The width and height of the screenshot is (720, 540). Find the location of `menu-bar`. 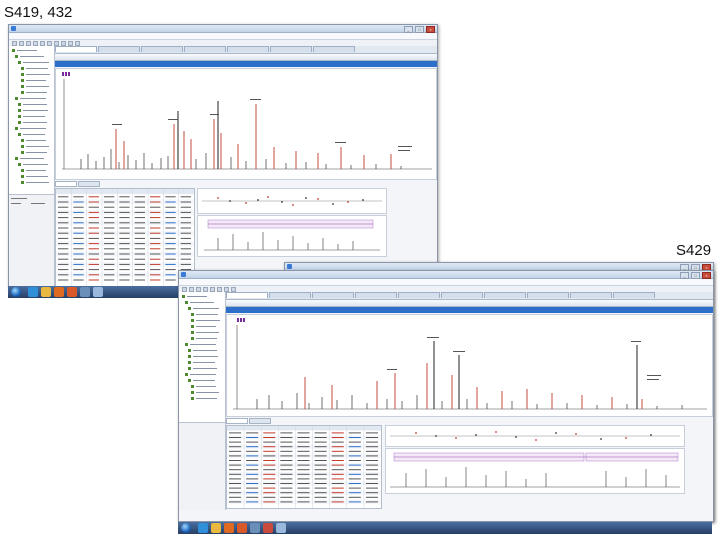

menu-bar is located at coordinates (223, 36).